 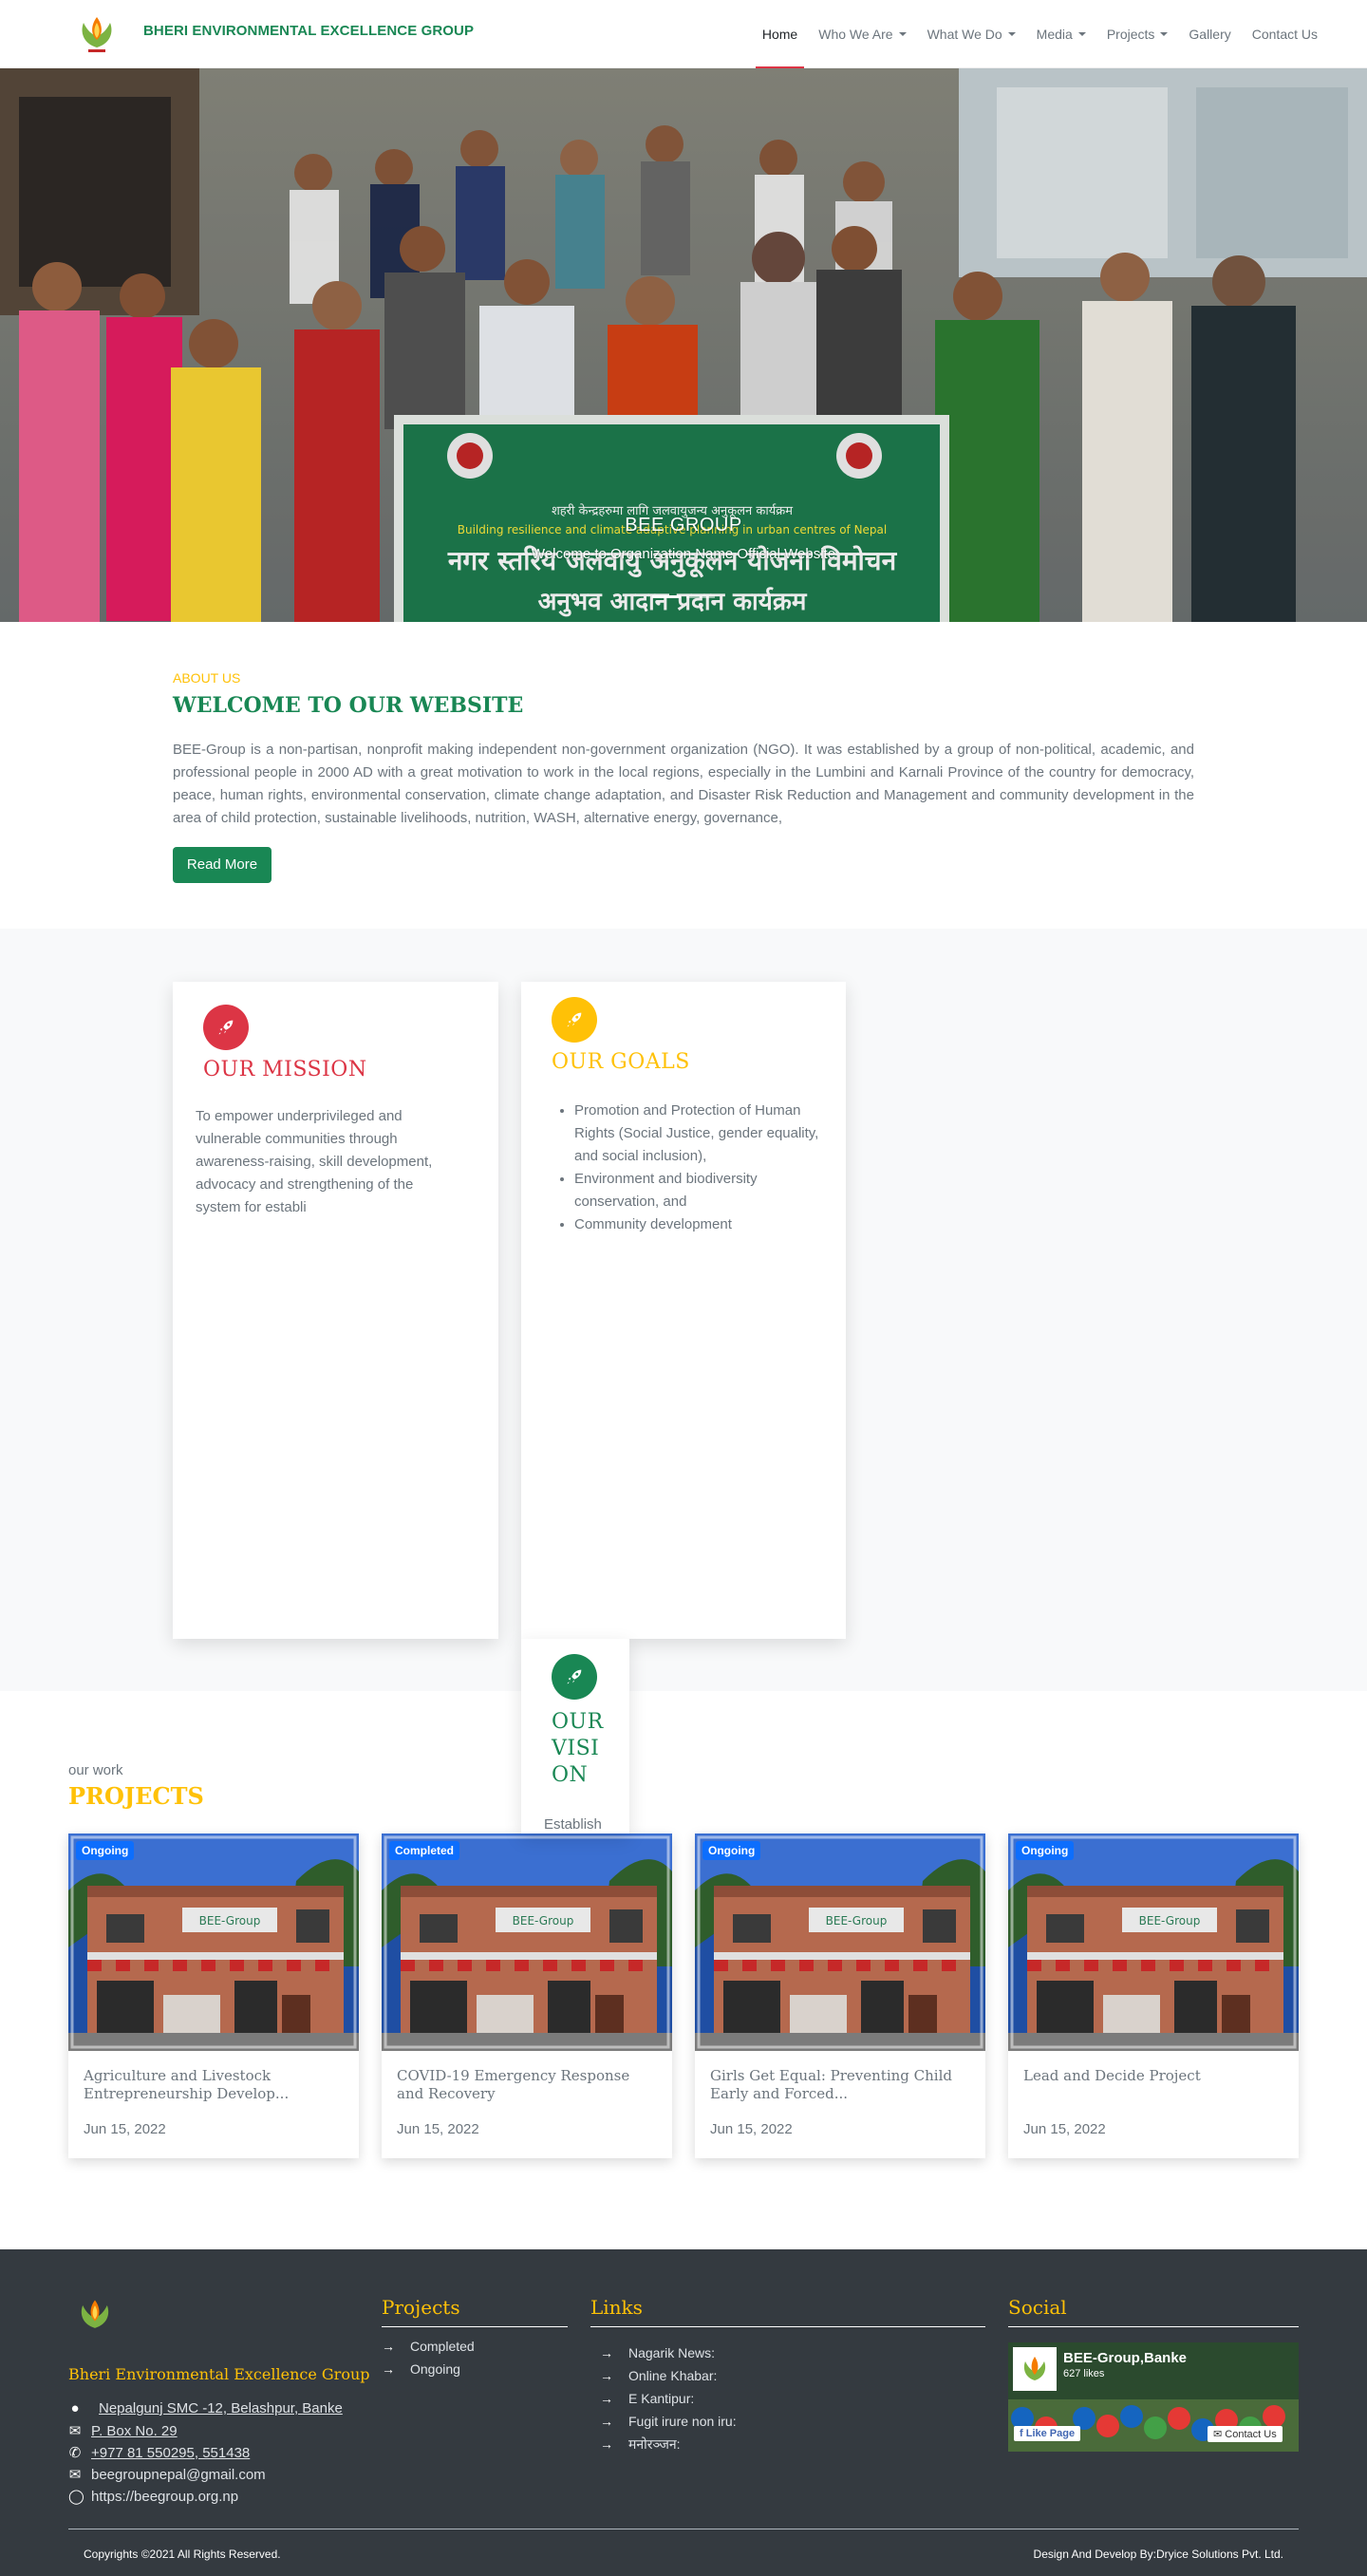 I want to click on footer-address-text: Nepalgunj SMC -12, Belashpur, Banke, so click(x=221, y=2408).